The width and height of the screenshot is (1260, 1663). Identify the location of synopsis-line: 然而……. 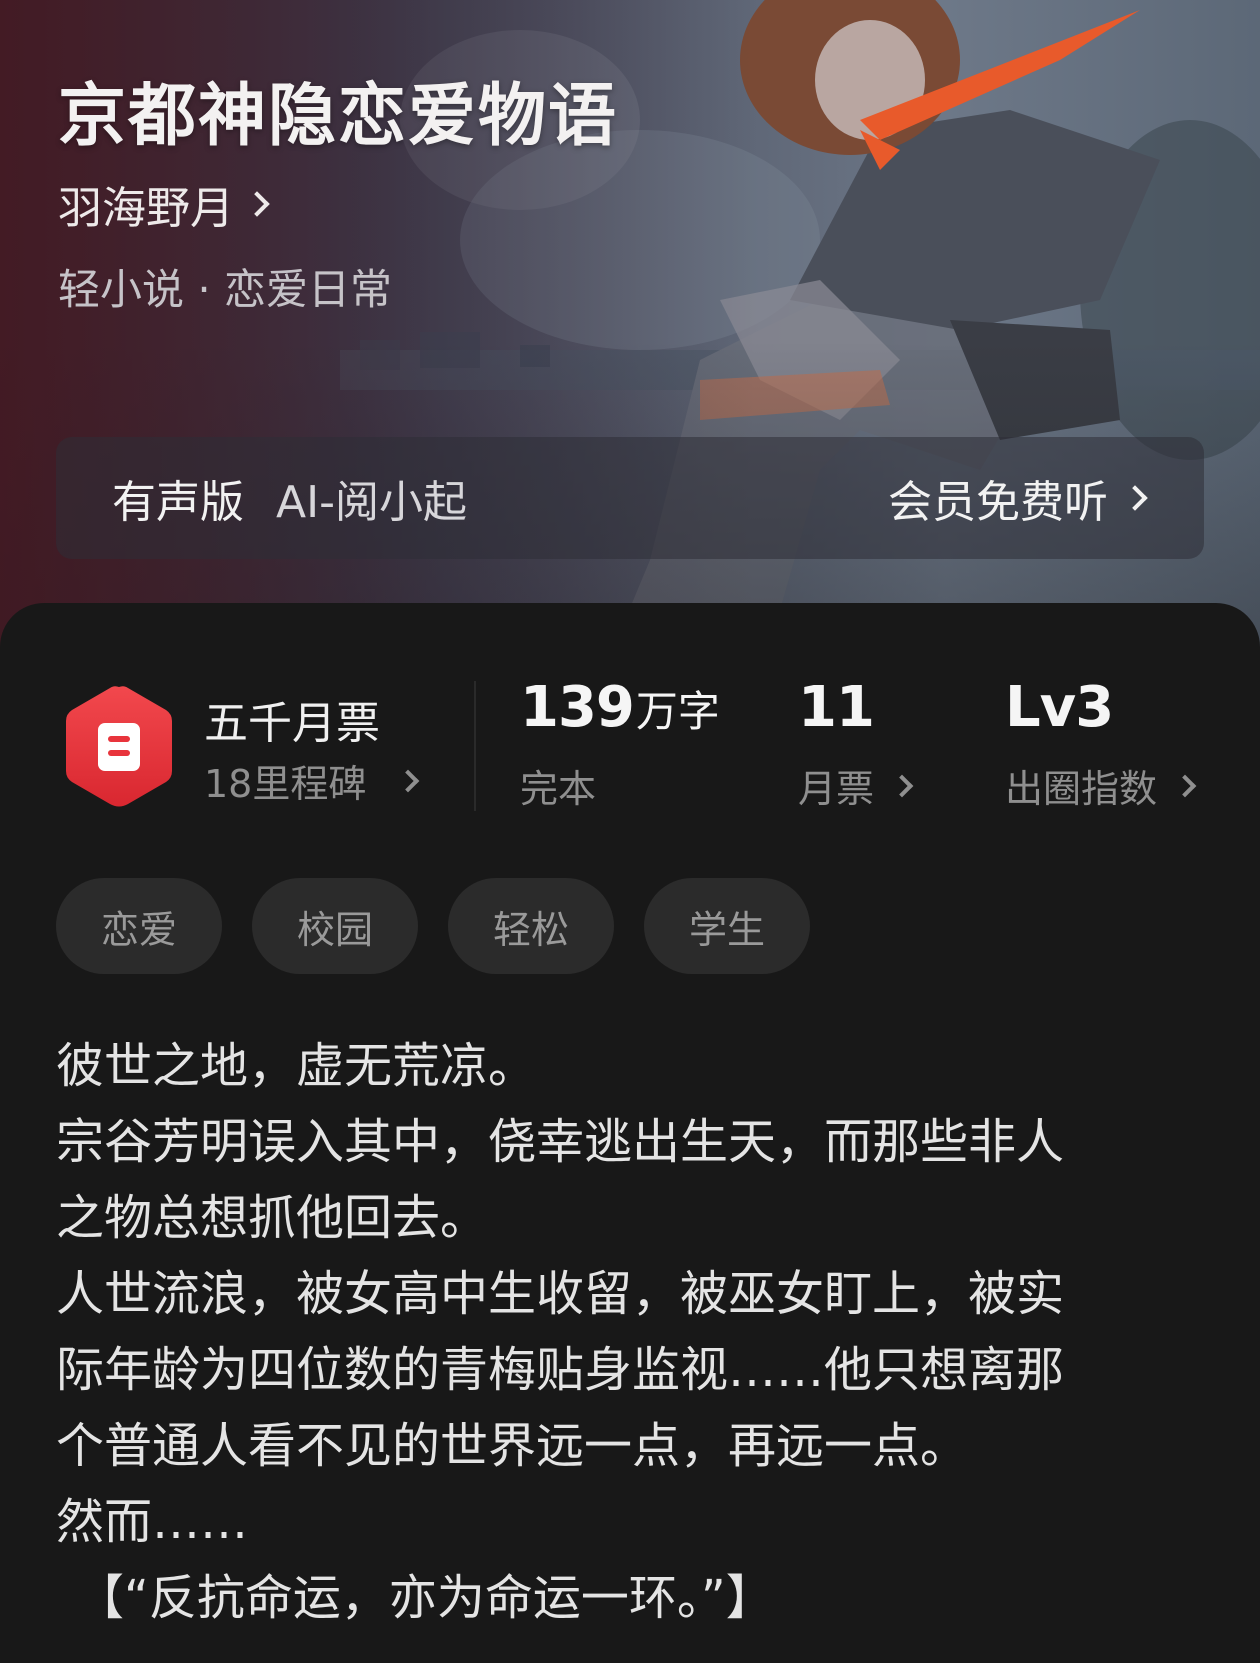
(152, 1522).